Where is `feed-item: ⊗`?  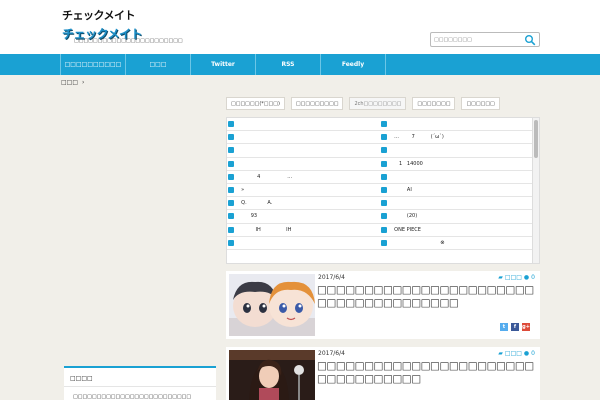
feed-item: ⊗ is located at coordinates (456, 243).